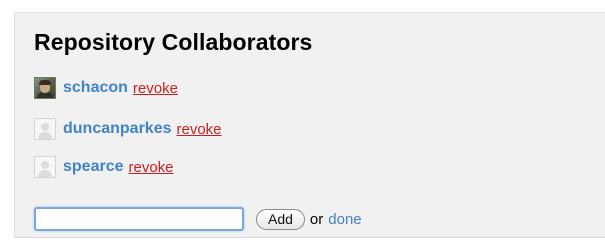 The image size is (605, 249). Describe the element at coordinates (93, 167) in the screenshot. I see `collaborator-username-link: spearce` at that location.